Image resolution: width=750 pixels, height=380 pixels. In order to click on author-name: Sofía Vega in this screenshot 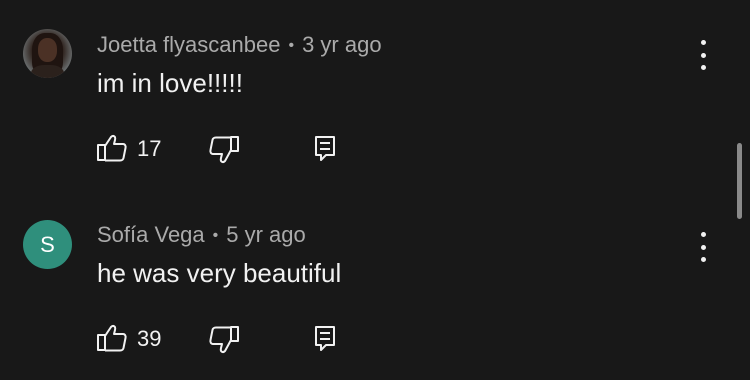, I will do `click(151, 234)`.